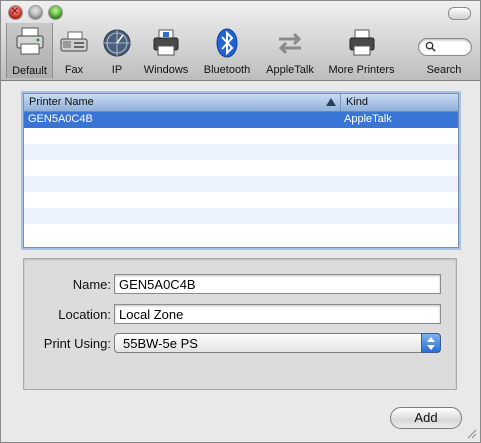 The height and width of the screenshot is (443, 481). What do you see at coordinates (426, 418) in the screenshot?
I see `add-button: Add` at bounding box center [426, 418].